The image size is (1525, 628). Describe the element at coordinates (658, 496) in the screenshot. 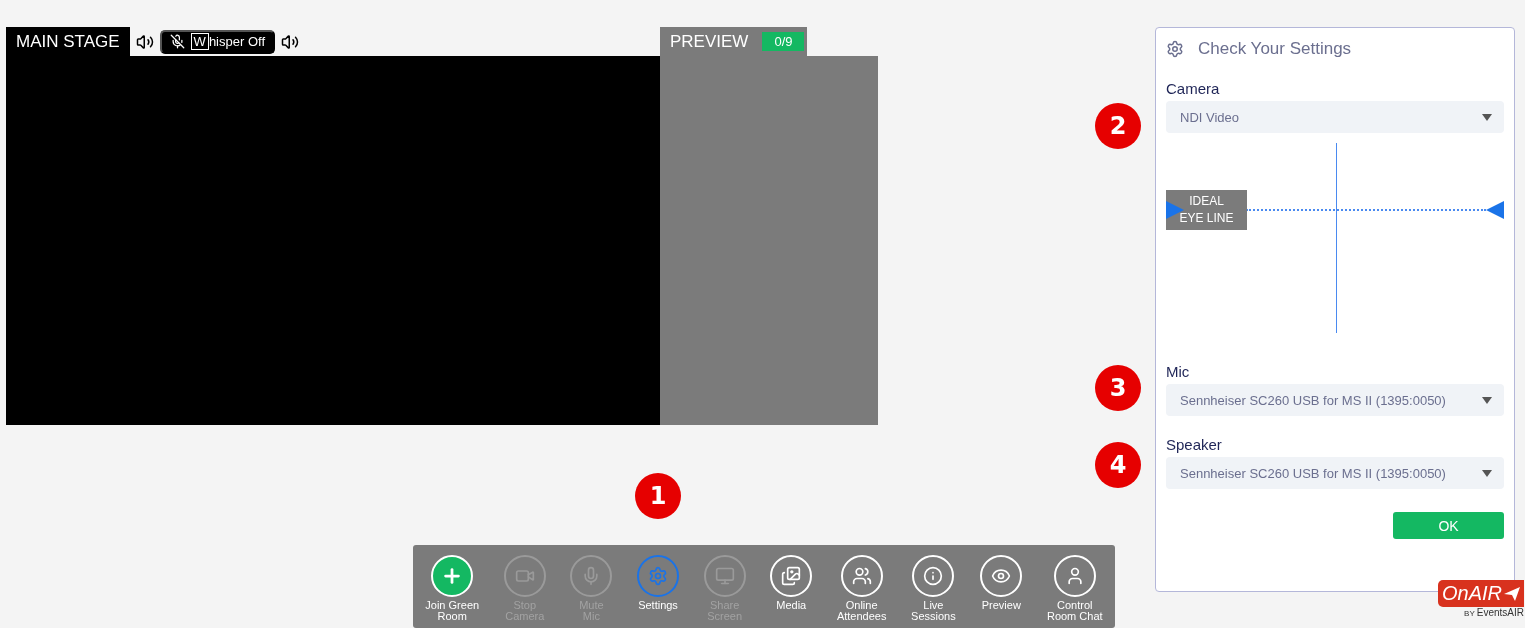

I see `step-marker: 1` at that location.